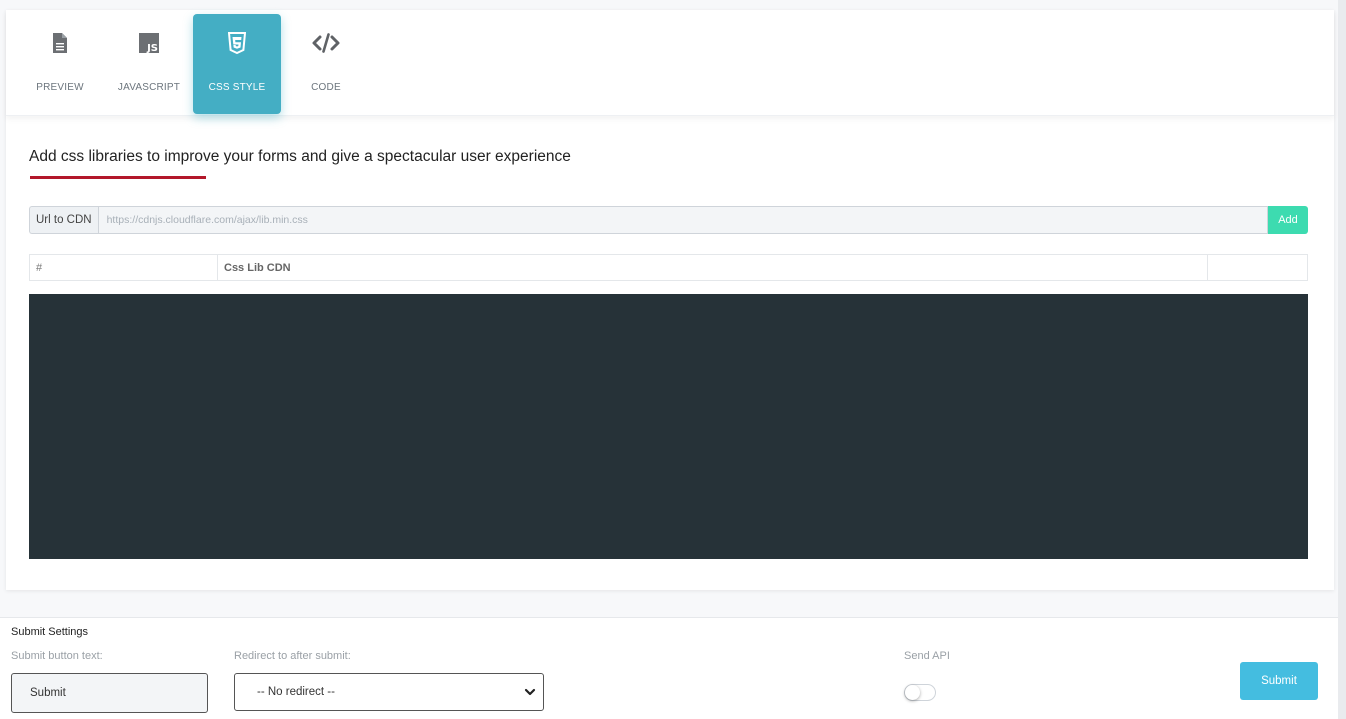  I want to click on add-cdn-button: Add, so click(1288, 220).